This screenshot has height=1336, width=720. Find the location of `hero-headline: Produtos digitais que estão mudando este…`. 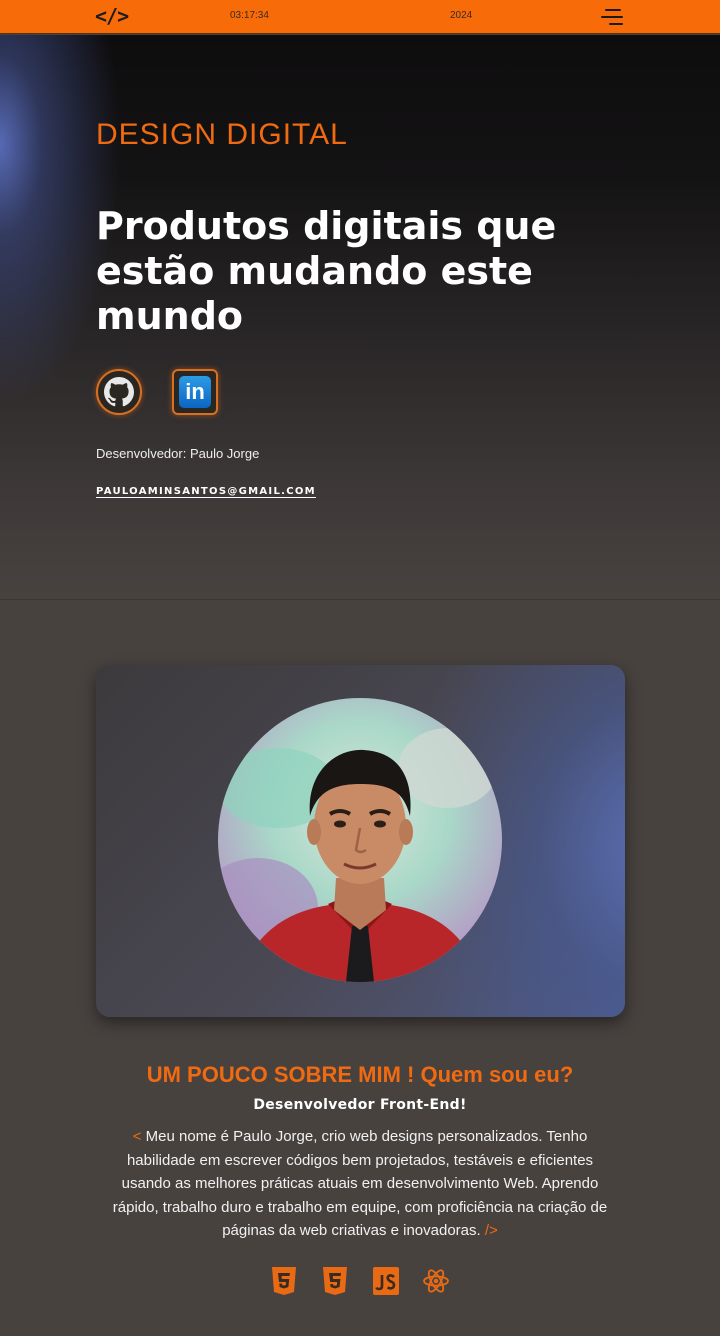

hero-headline: Produtos digitais que estão mudando este… is located at coordinates (326, 271).